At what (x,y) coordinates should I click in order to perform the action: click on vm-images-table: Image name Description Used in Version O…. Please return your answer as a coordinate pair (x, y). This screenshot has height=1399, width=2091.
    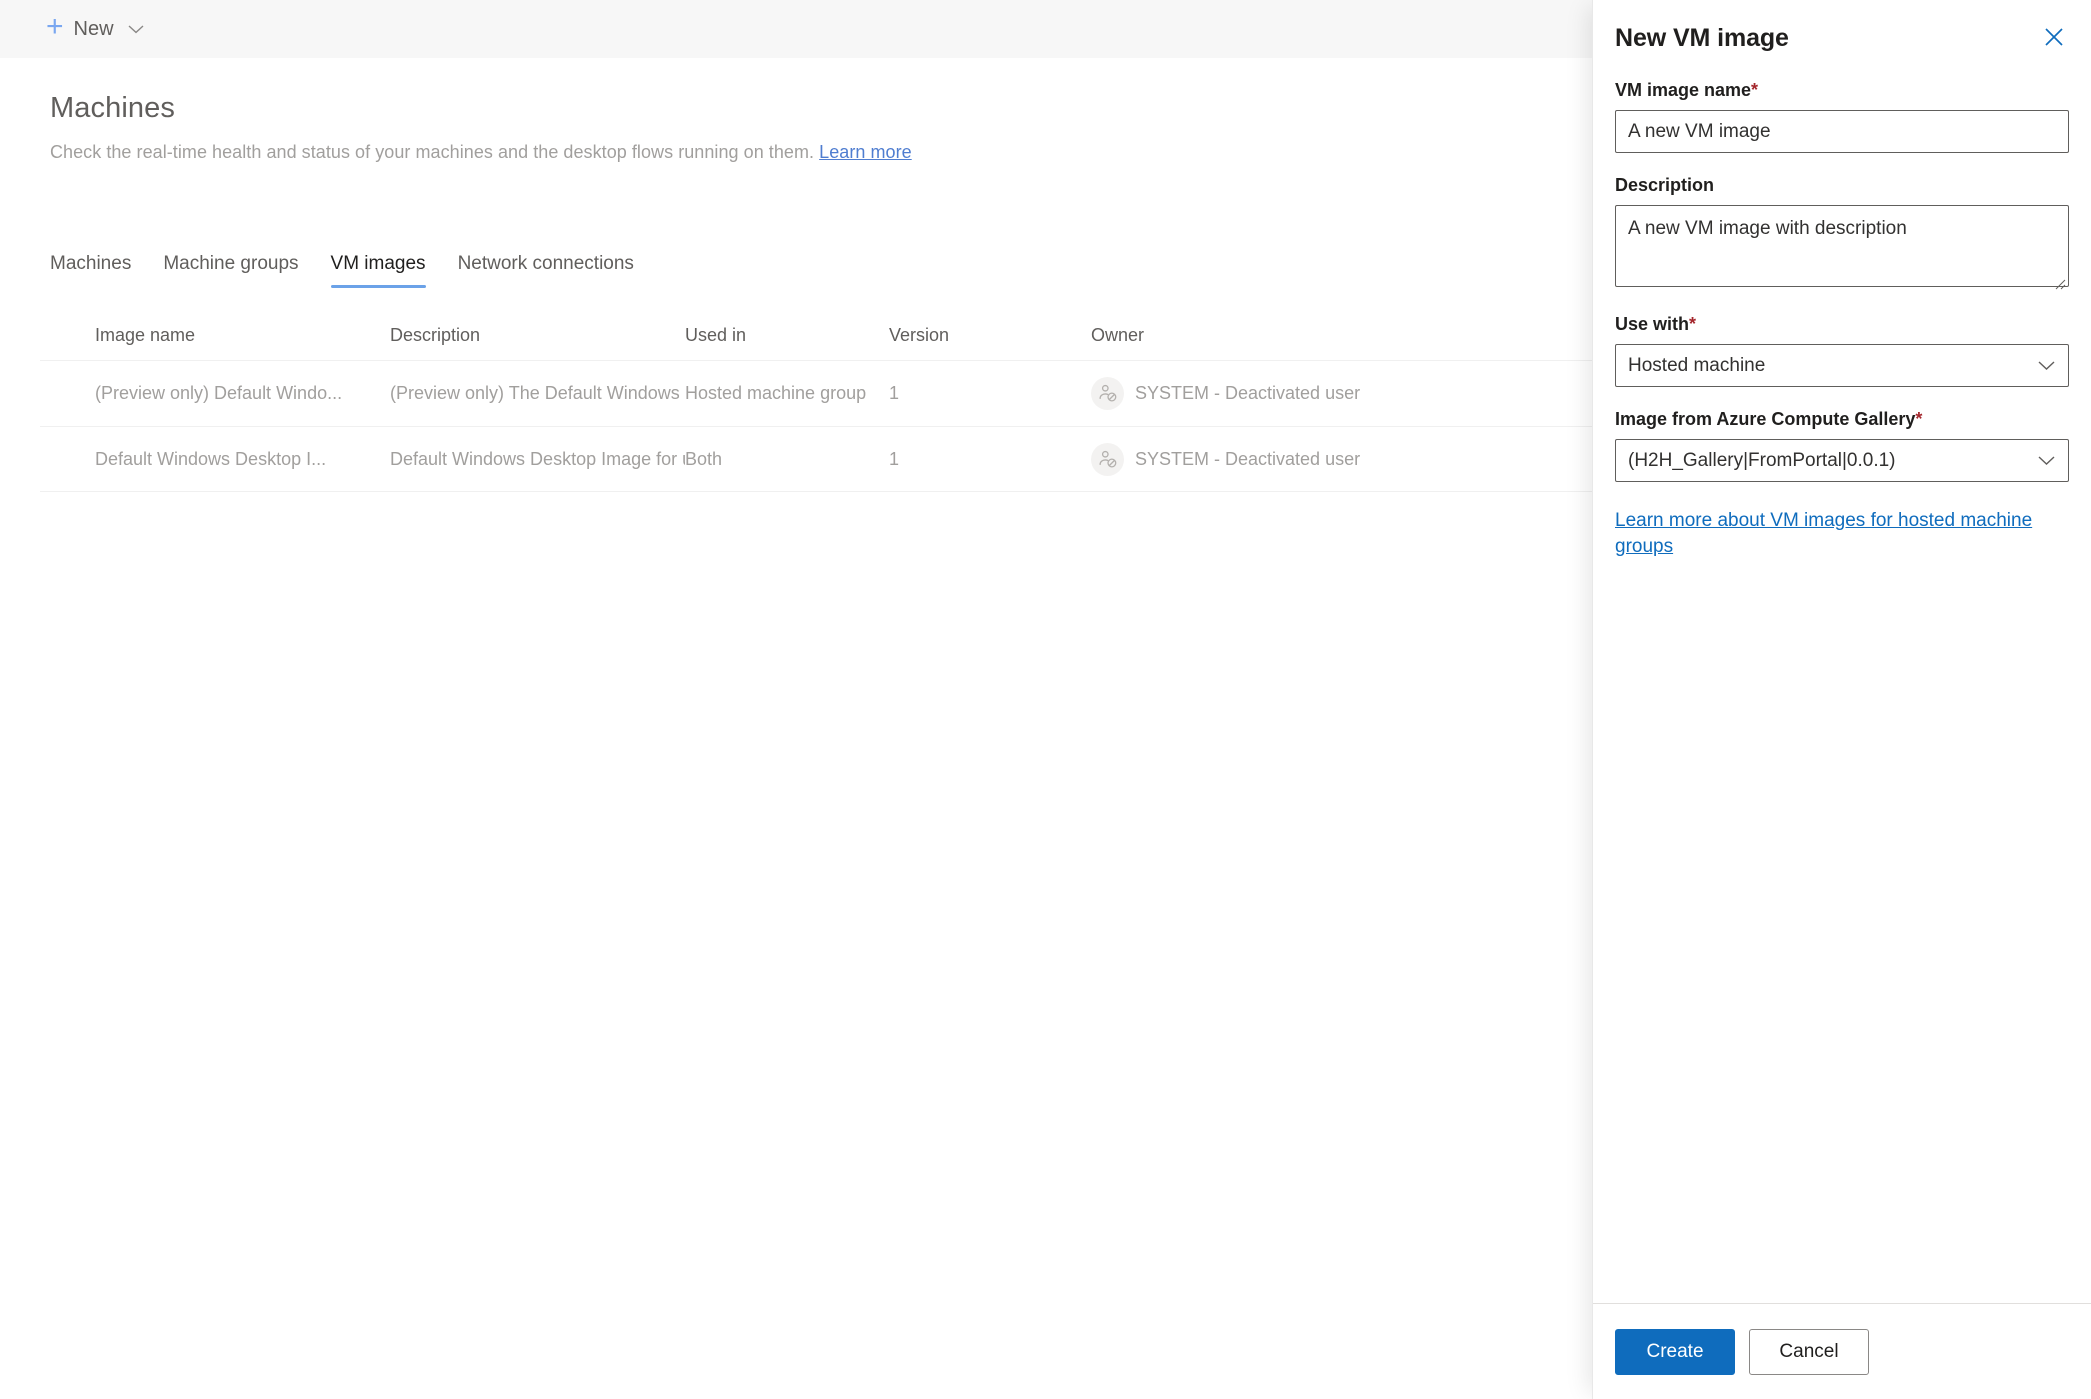
    Looking at the image, I should click on (820, 401).